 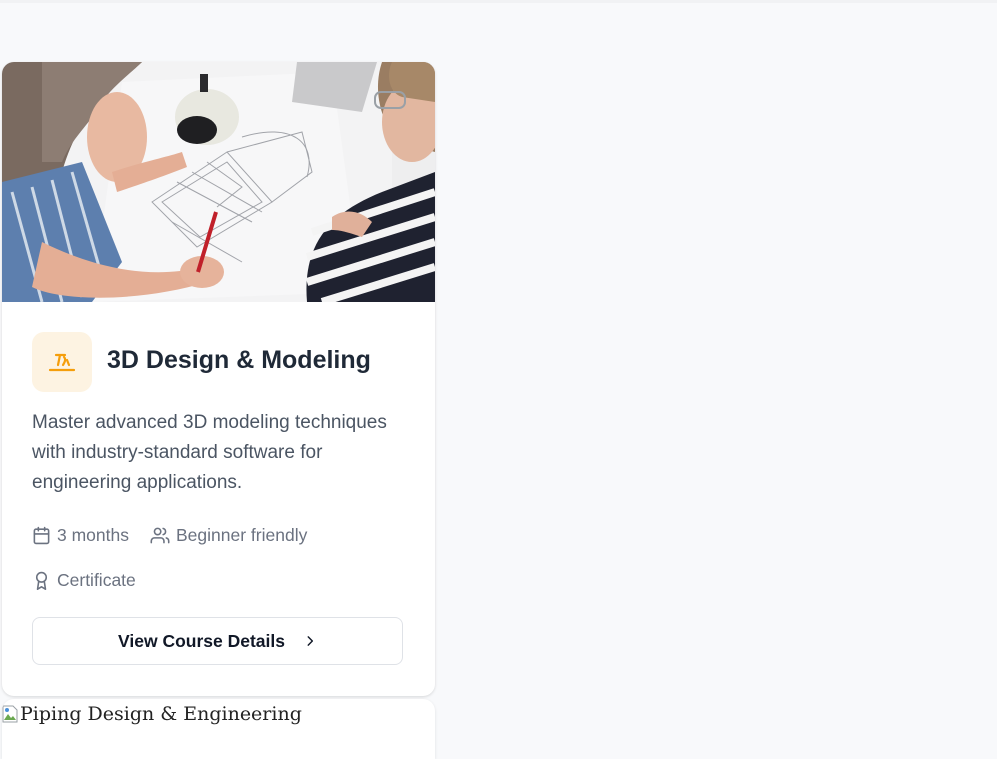 What do you see at coordinates (239, 360) in the screenshot?
I see `course-title: 3D Design & Modeling` at bounding box center [239, 360].